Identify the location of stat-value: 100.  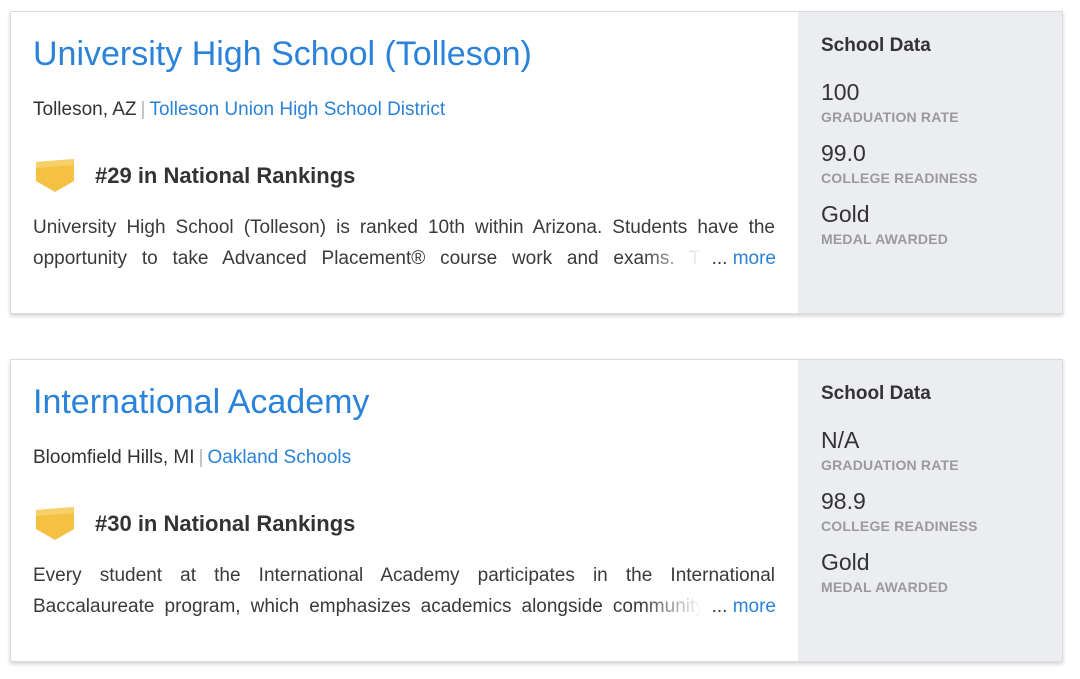
(840, 92).